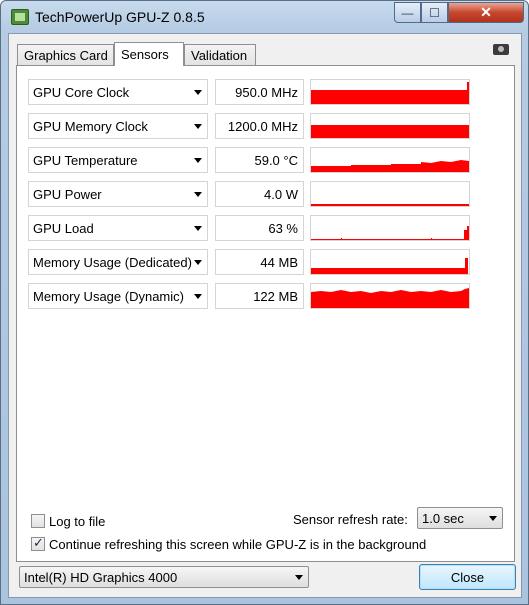 The height and width of the screenshot is (605, 529). Describe the element at coordinates (390, 131) in the screenshot. I see `graph-memory-clock` at that location.